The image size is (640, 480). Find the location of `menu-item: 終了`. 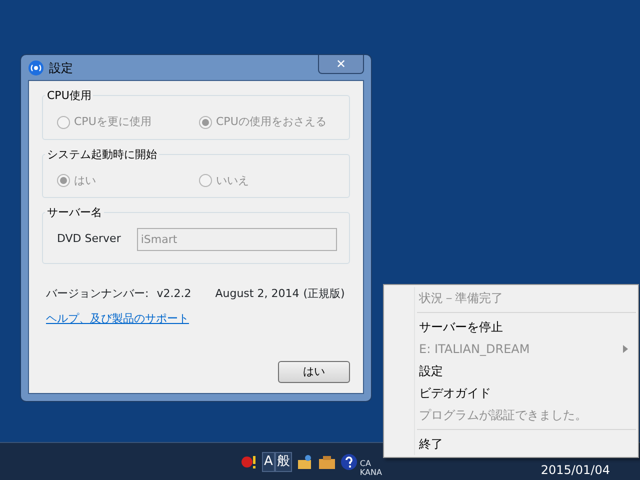

menu-item: 終了 is located at coordinates (525, 444).